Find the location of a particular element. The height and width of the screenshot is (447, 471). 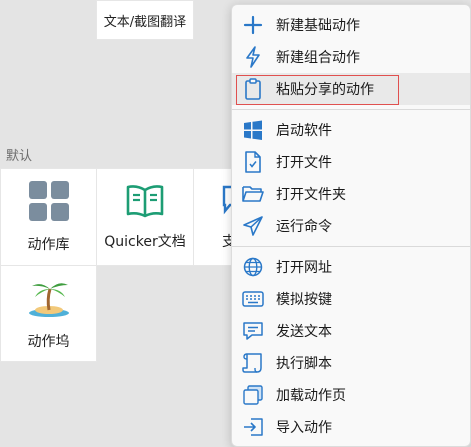

menu-item-label: 打开文件 is located at coordinates (304, 163).